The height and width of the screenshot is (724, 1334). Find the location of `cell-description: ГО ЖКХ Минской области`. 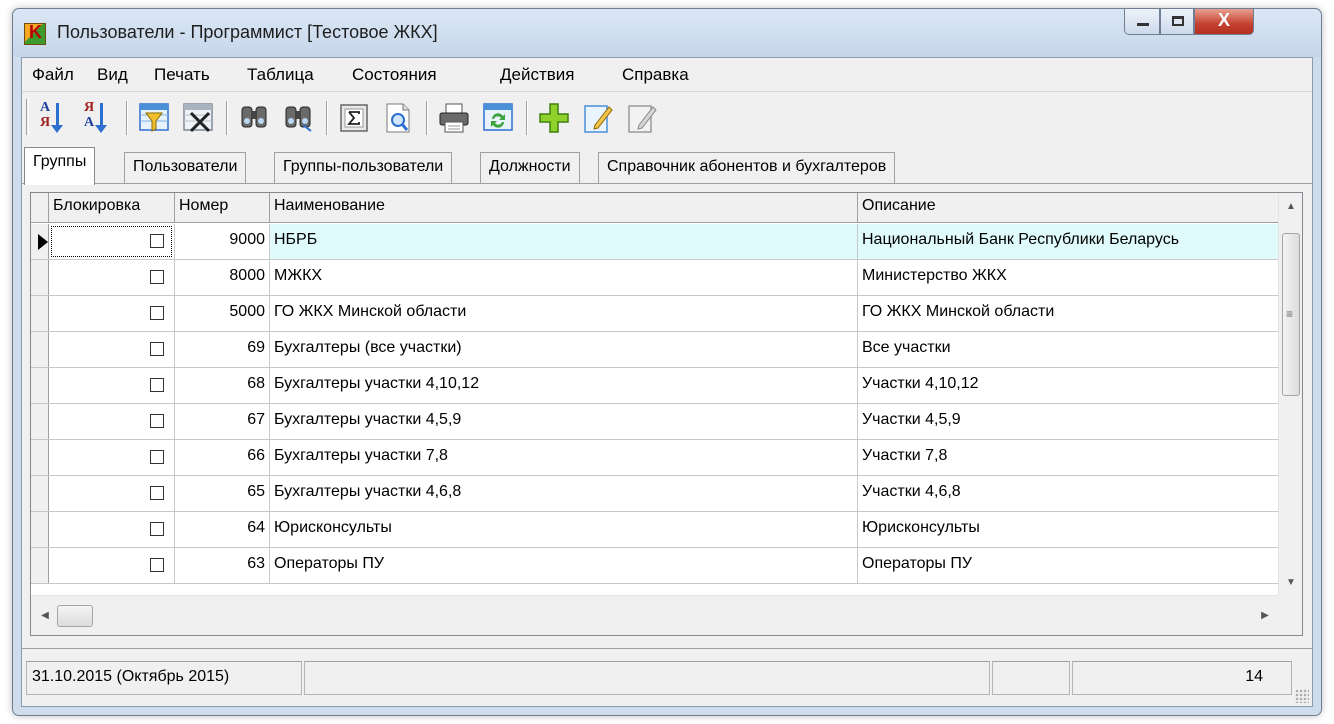

cell-description: ГО ЖКХ Минской области is located at coordinates (1068, 313).